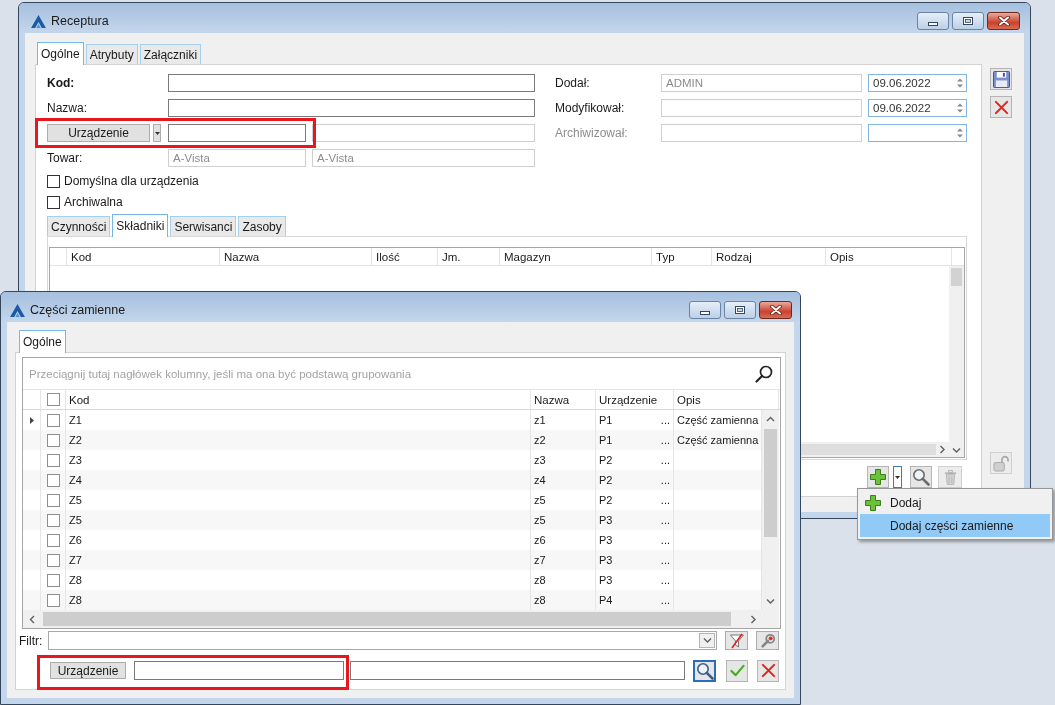 The image size is (1055, 705). I want to click on column-header: Jm., so click(469, 256).